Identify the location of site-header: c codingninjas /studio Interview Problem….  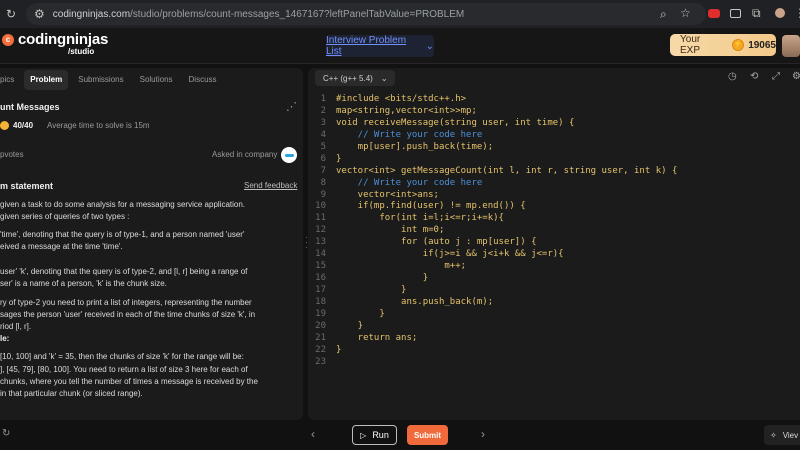
(400, 46).